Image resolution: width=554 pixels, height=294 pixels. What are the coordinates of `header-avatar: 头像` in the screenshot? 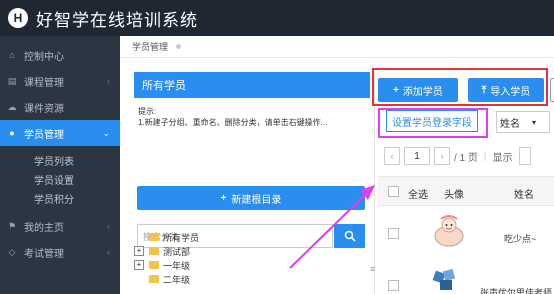 It's located at (454, 195).